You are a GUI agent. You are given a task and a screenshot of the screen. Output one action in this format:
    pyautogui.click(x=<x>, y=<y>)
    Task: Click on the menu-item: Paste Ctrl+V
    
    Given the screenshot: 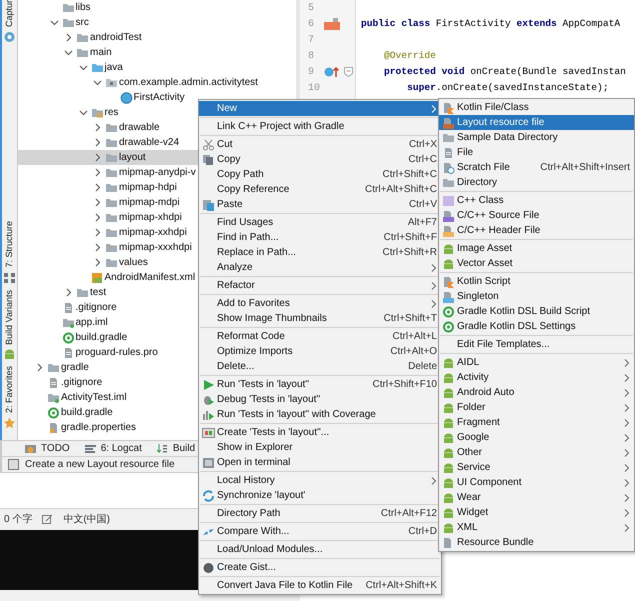 What is the action you would take?
    pyautogui.click(x=320, y=204)
    